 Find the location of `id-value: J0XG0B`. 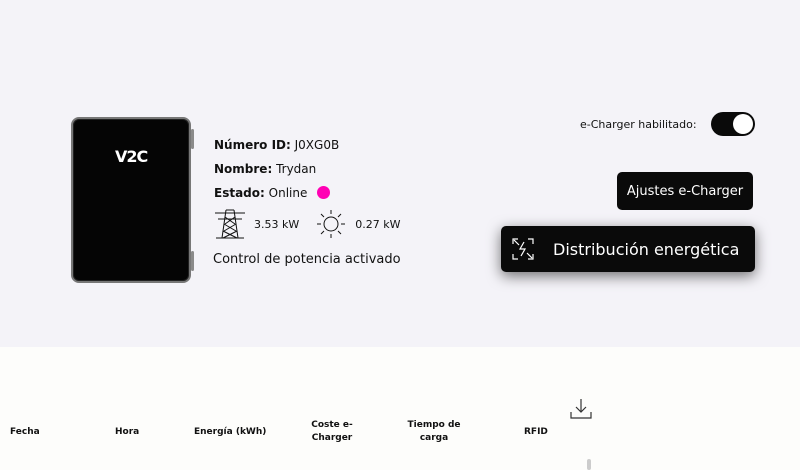

id-value: J0XG0B is located at coordinates (317, 145).